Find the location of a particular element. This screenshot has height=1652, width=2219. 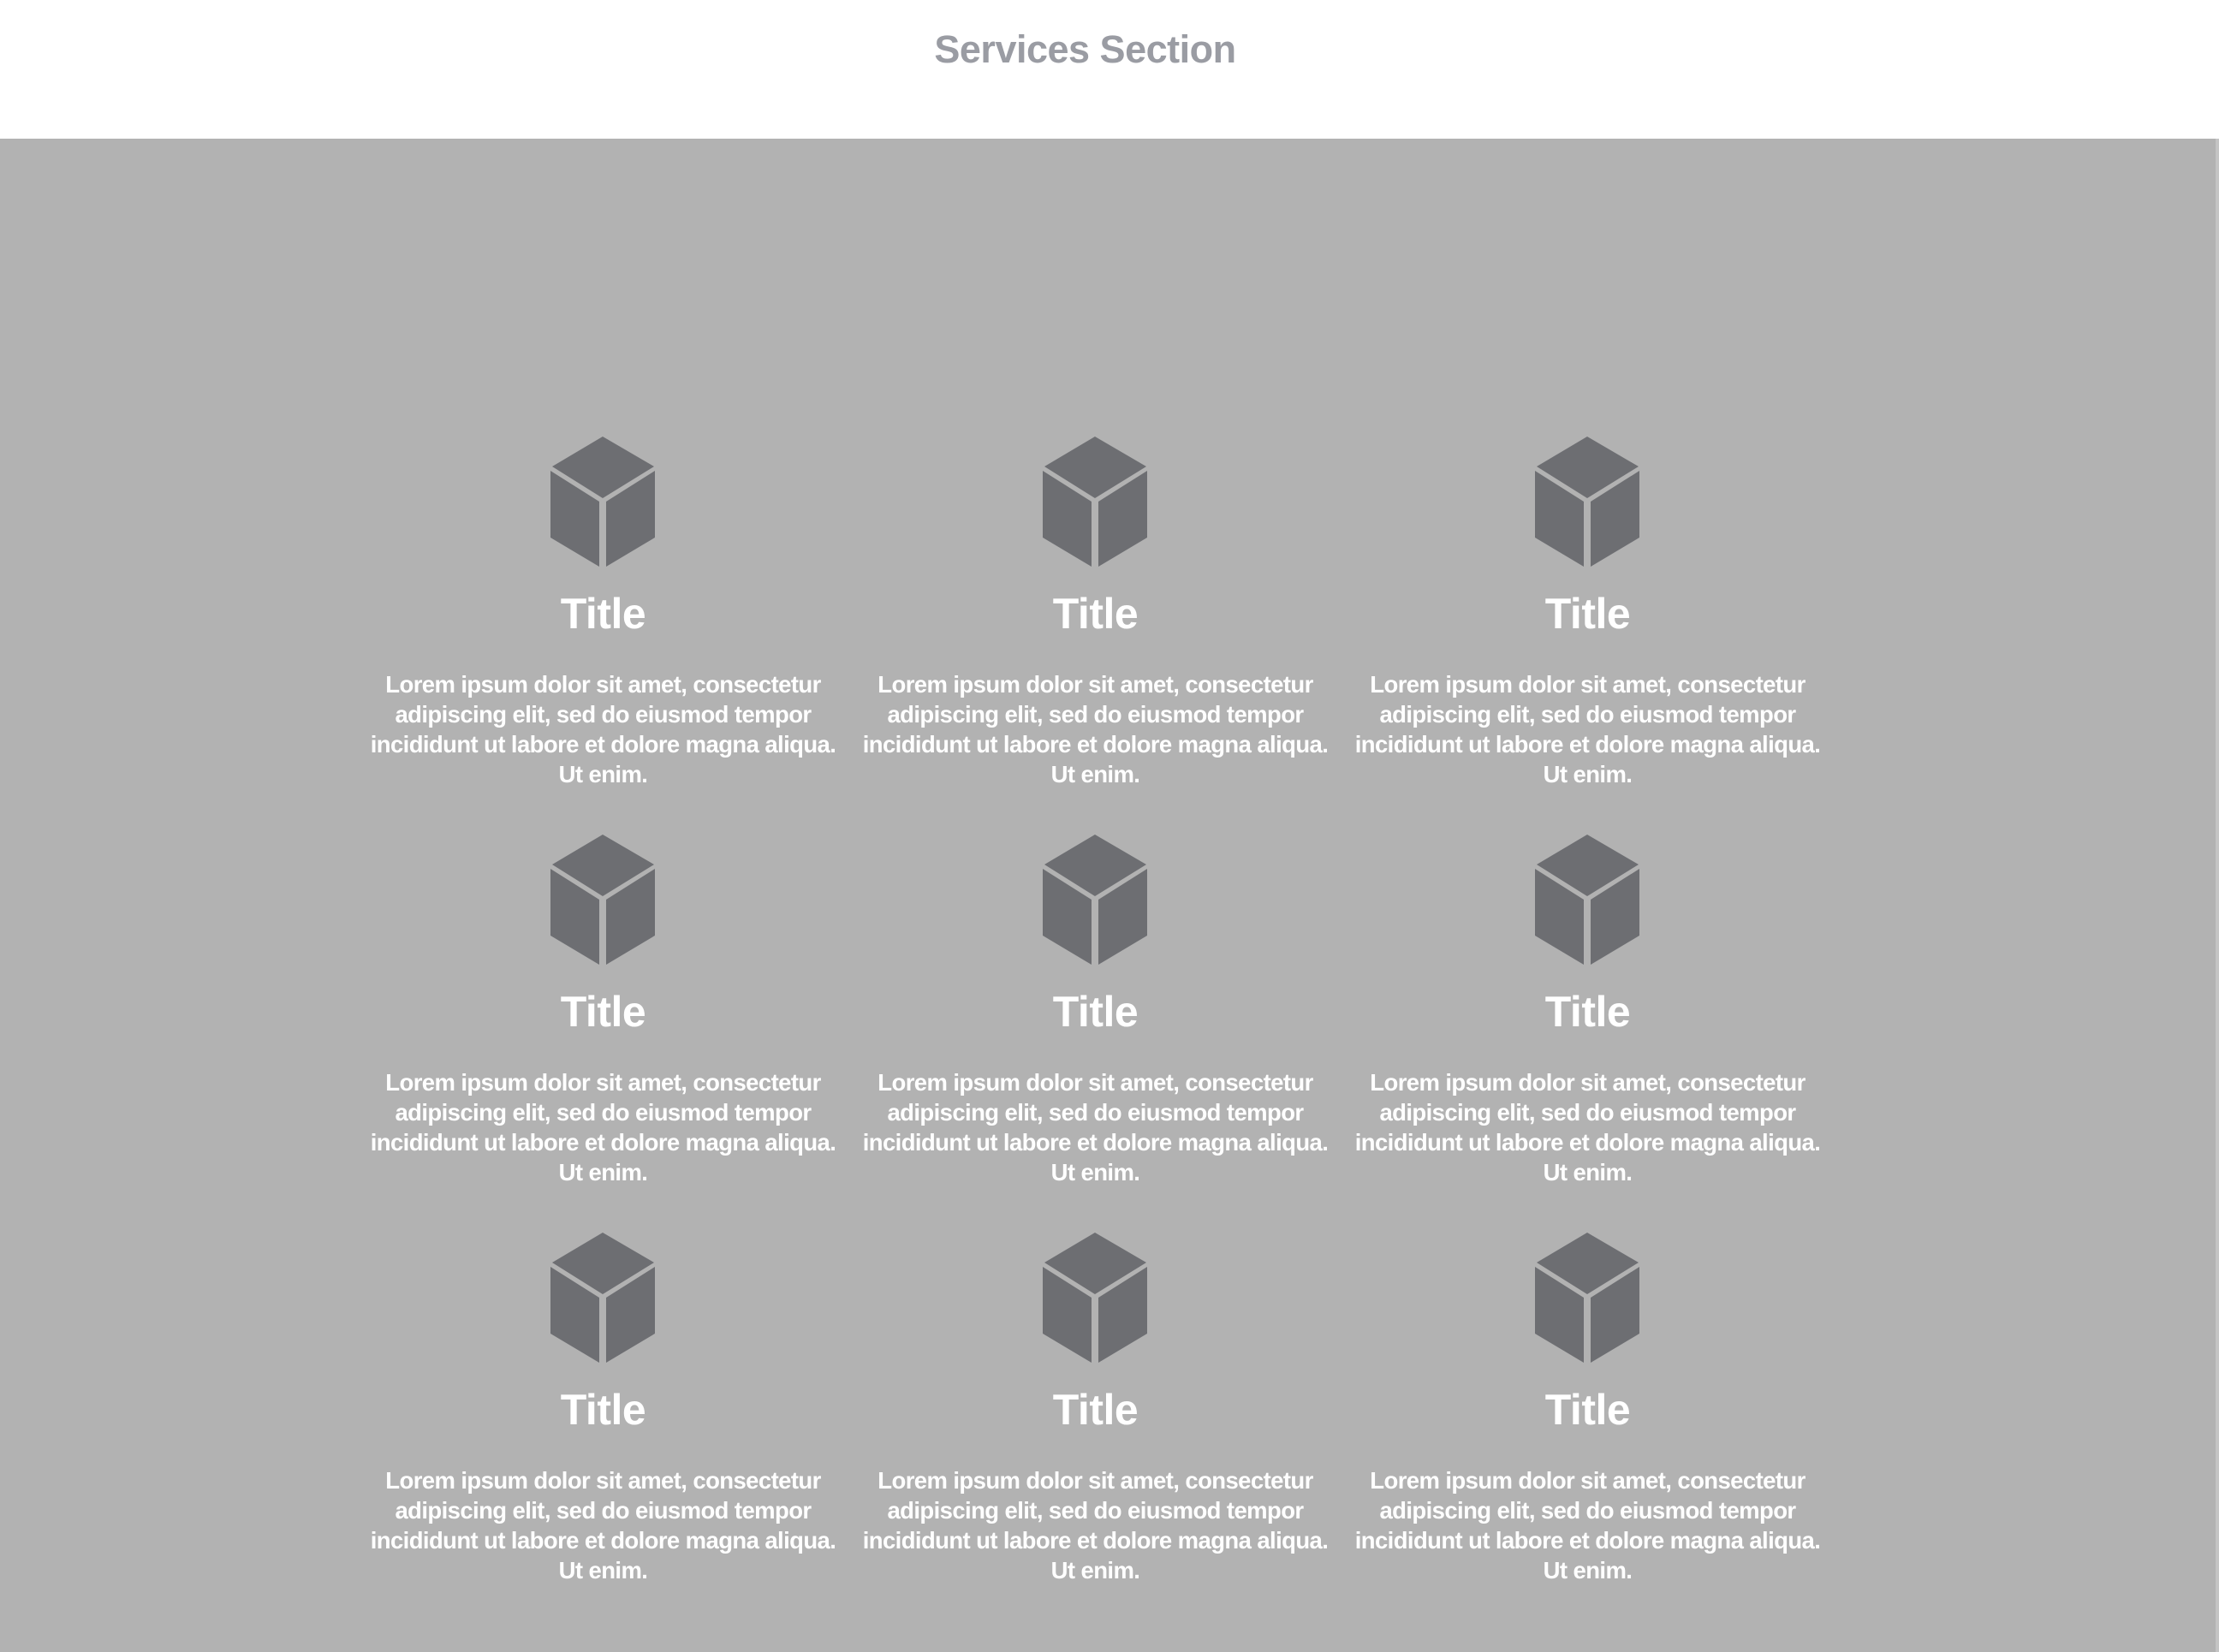

section-heading: Services Section is located at coordinates (1085, 49).